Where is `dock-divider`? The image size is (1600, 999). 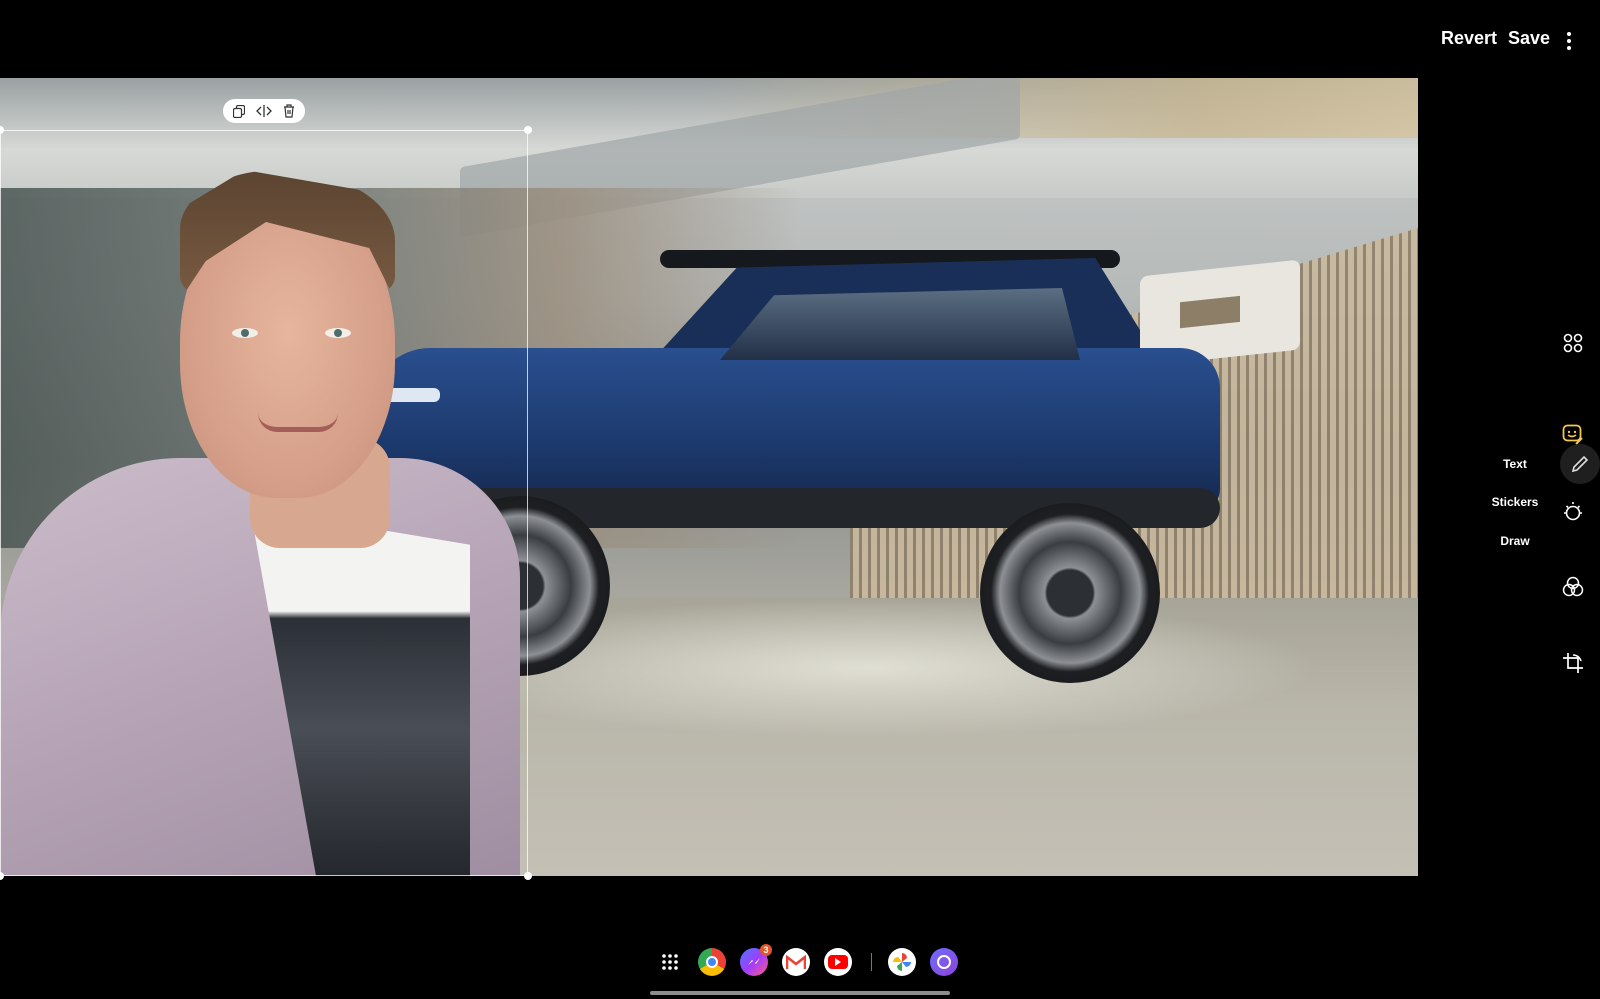 dock-divider is located at coordinates (871, 962).